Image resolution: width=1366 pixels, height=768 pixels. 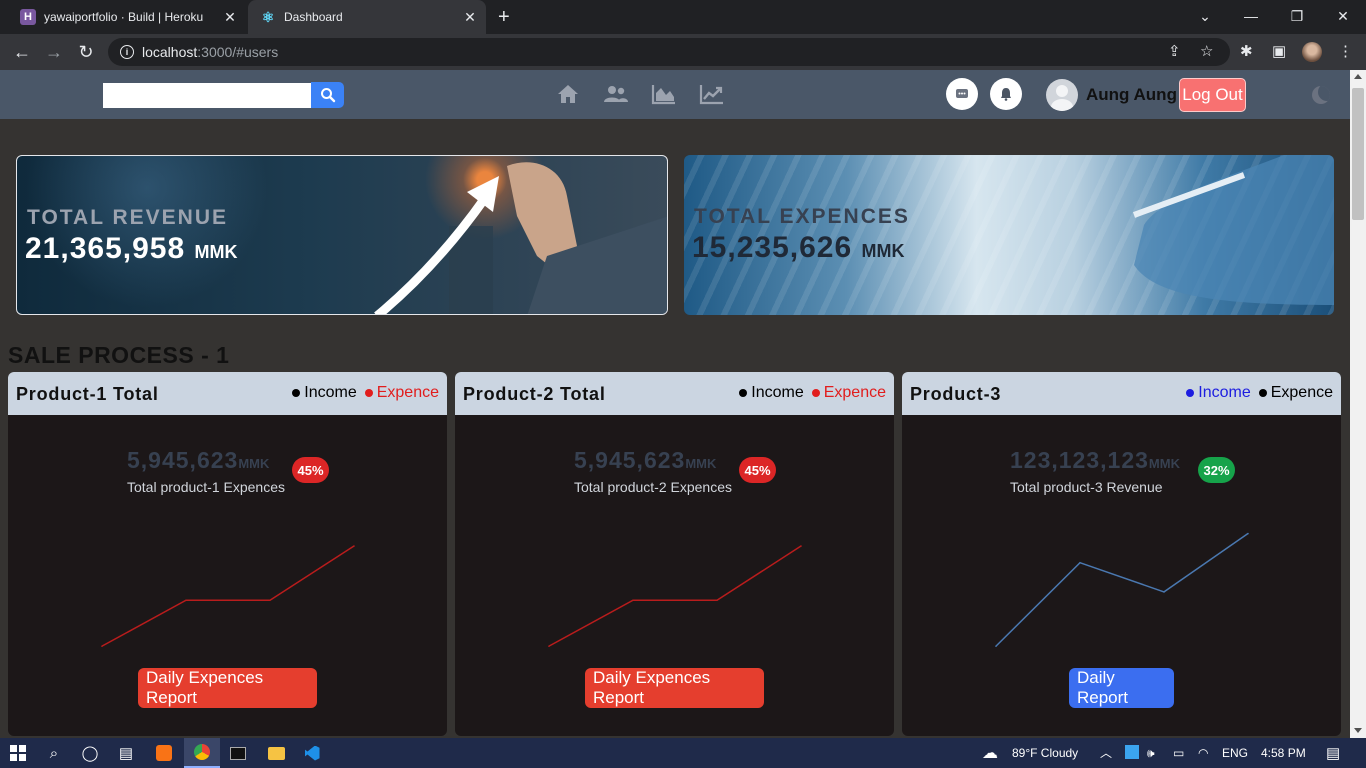 What do you see at coordinates (127, 52) in the screenshot?
I see `site-info-icon: i` at bounding box center [127, 52].